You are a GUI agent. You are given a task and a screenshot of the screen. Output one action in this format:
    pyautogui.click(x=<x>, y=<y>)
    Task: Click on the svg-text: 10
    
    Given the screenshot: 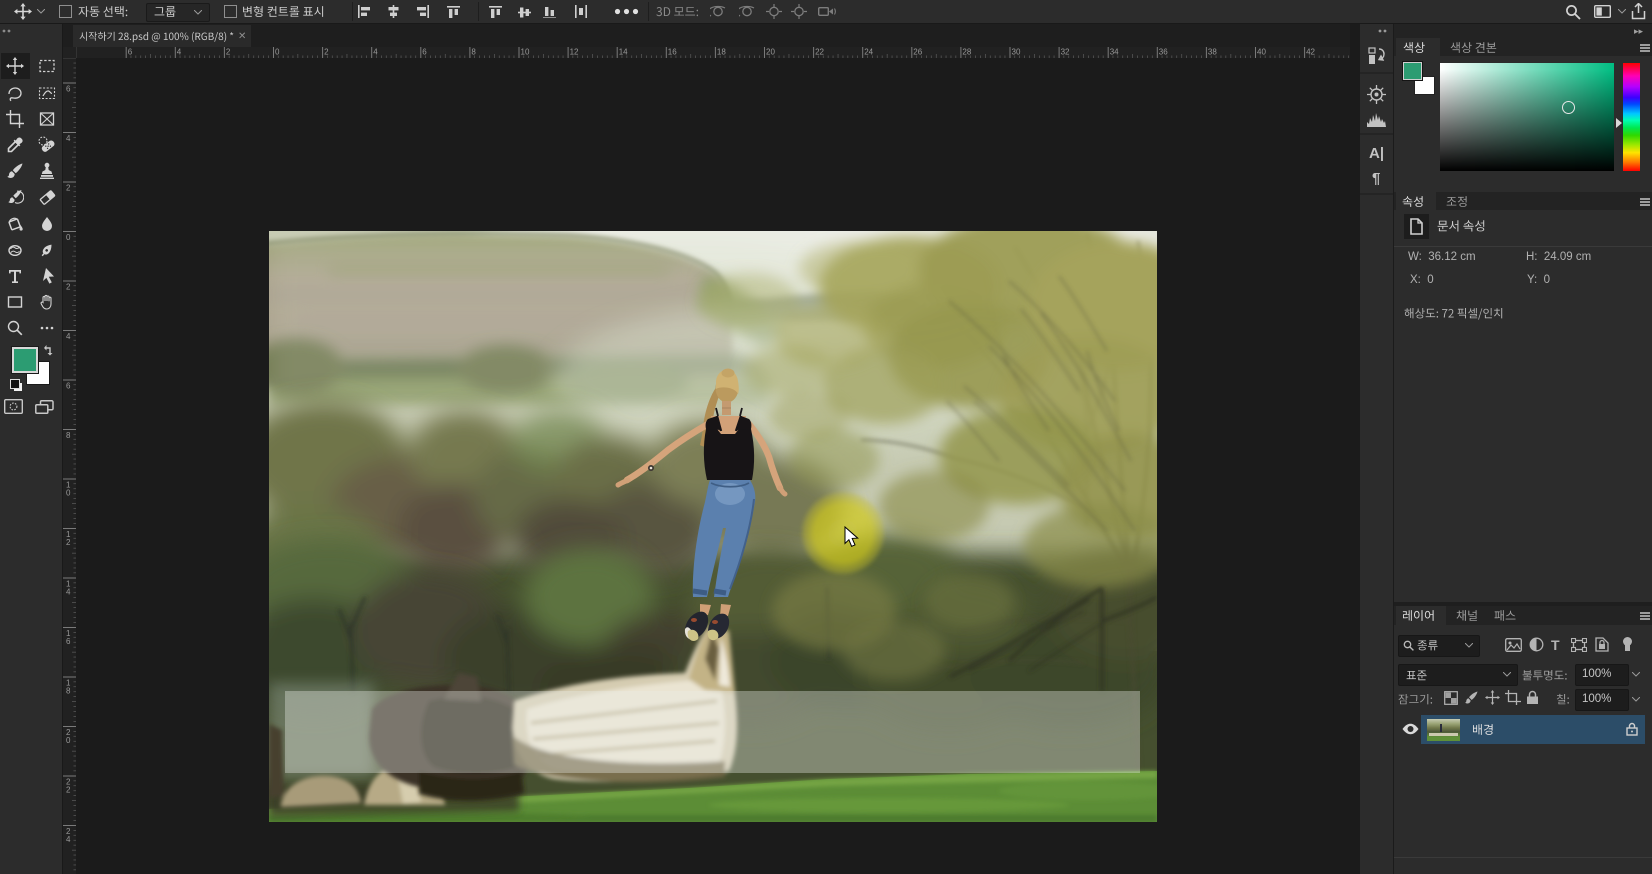 What is the action you would take?
    pyautogui.click(x=525, y=52)
    